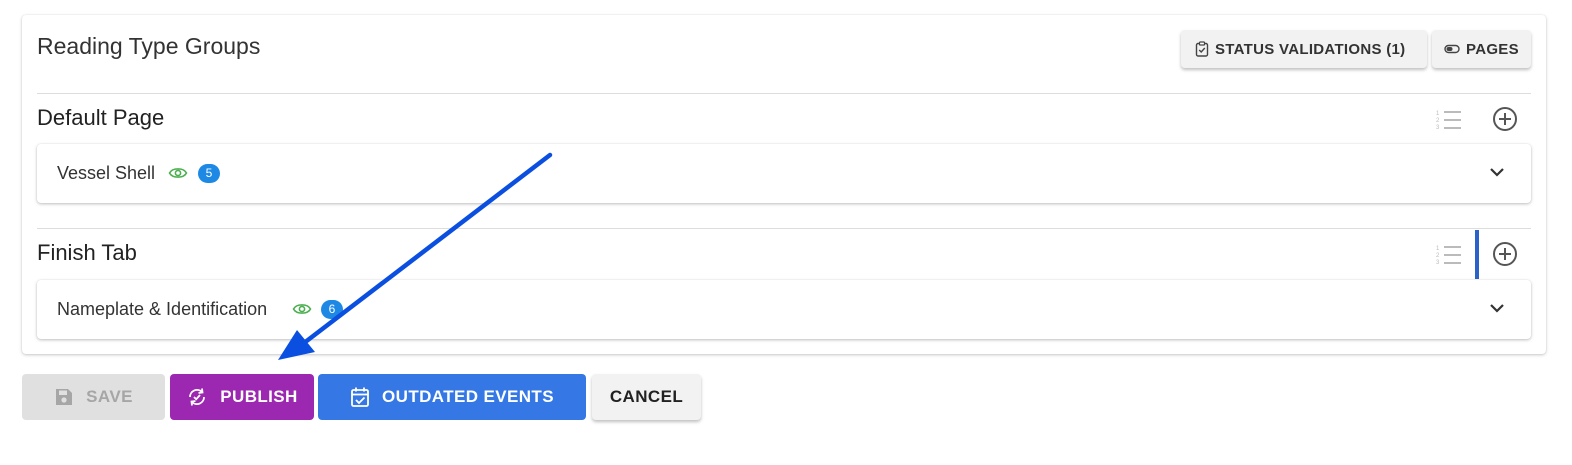 The height and width of the screenshot is (465, 1572). What do you see at coordinates (1310, 49) in the screenshot?
I see `status-validations-label: STATUS VALIDATIONS (1)` at bounding box center [1310, 49].